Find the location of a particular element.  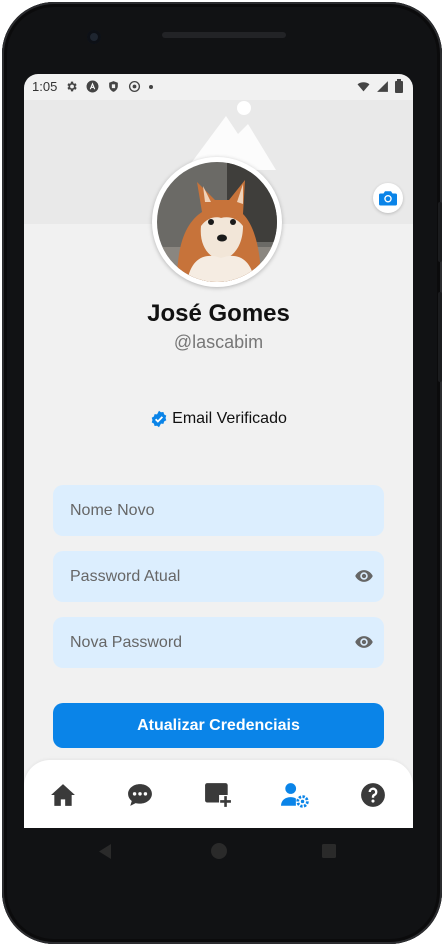

new-password-field: Nova Password is located at coordinates (218, 642).